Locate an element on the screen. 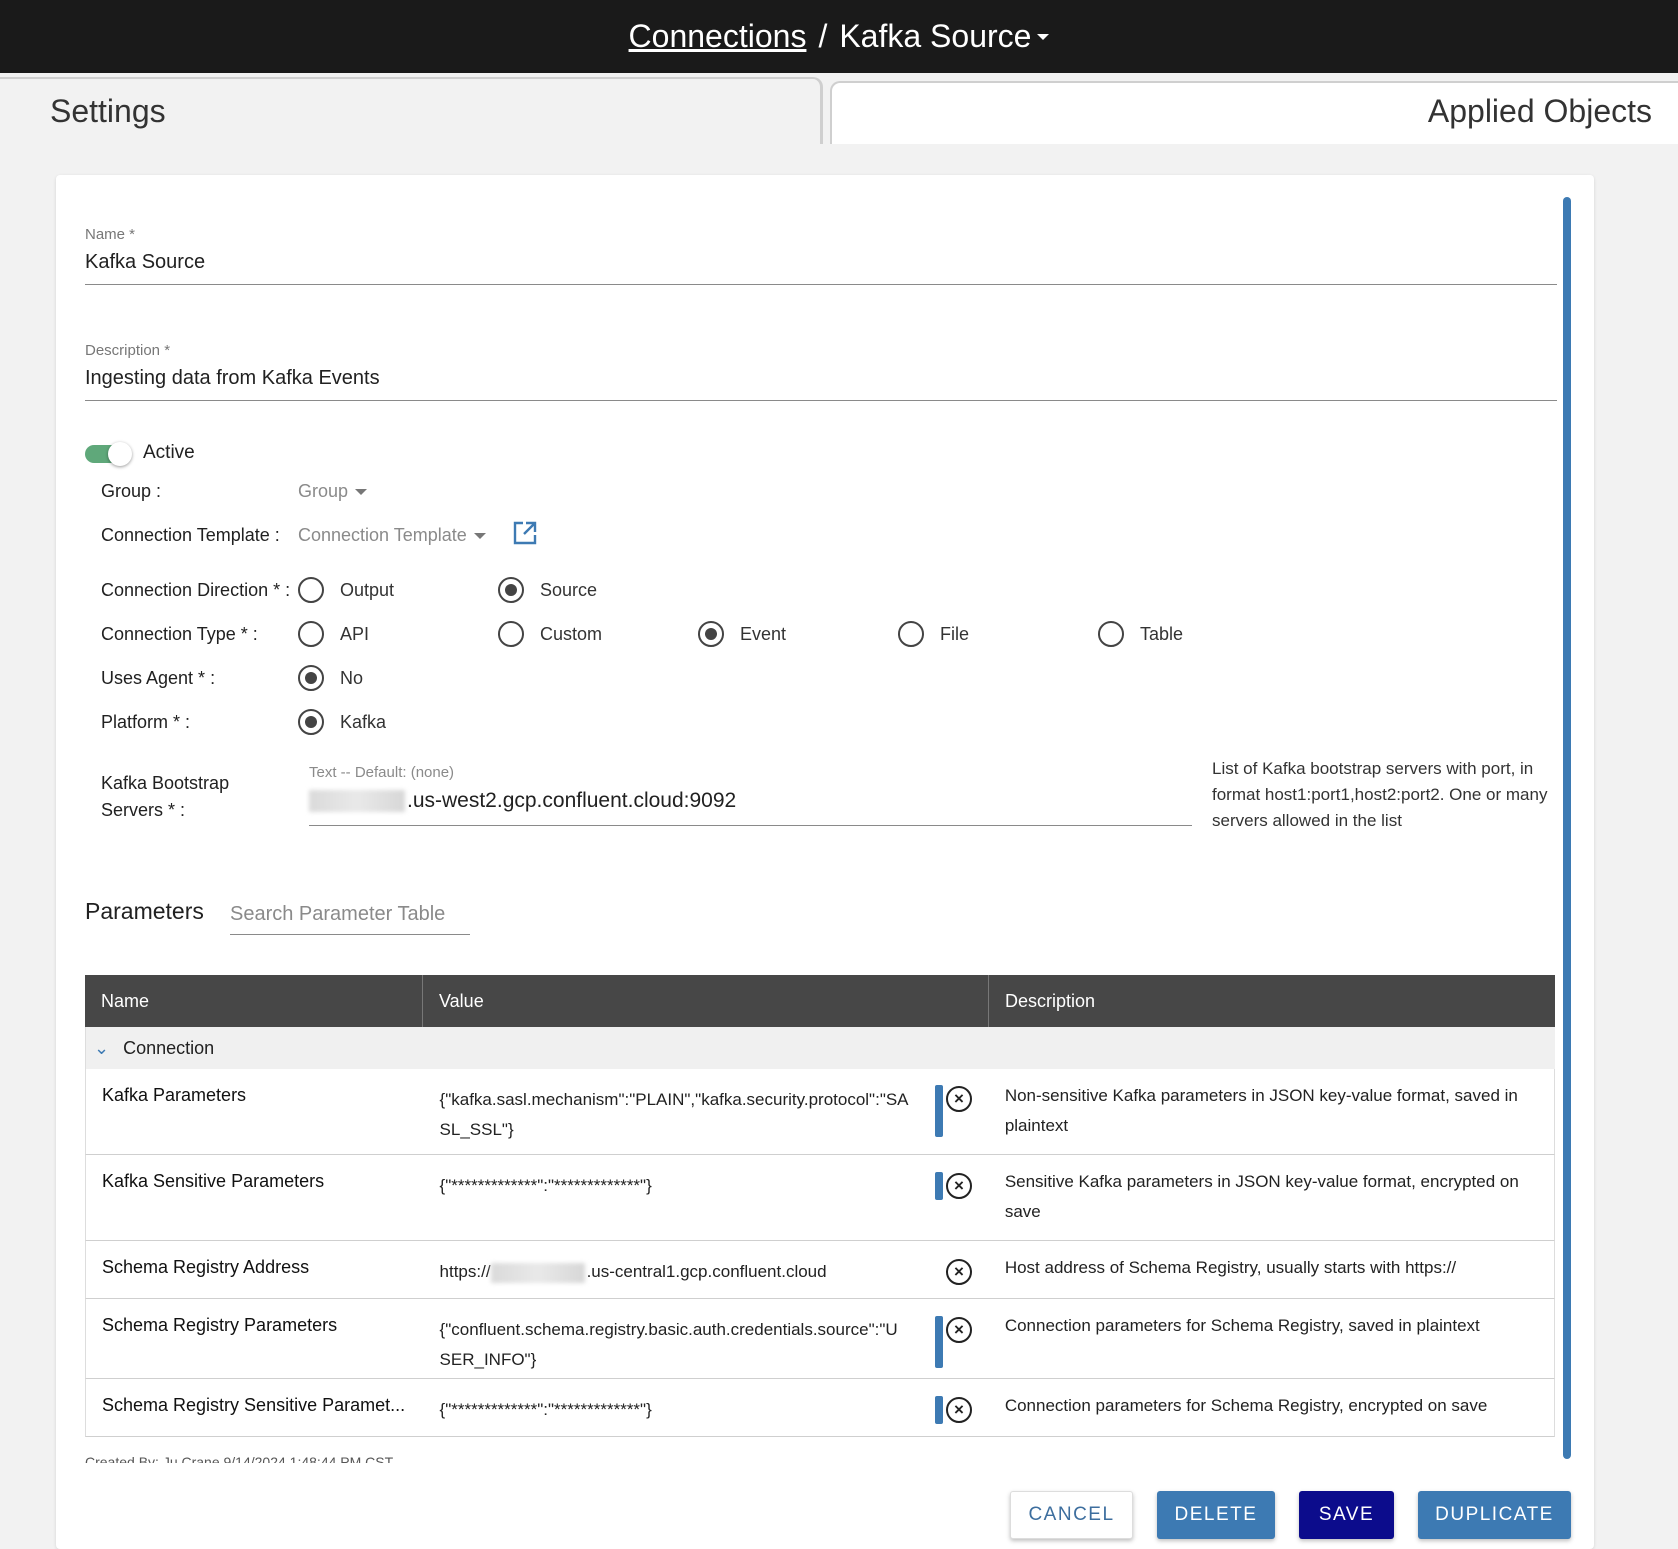 Image resolution: width=1678 pixels, height=1549 pixels. radio-direction-output: Output is located at coordinates (346, 590).